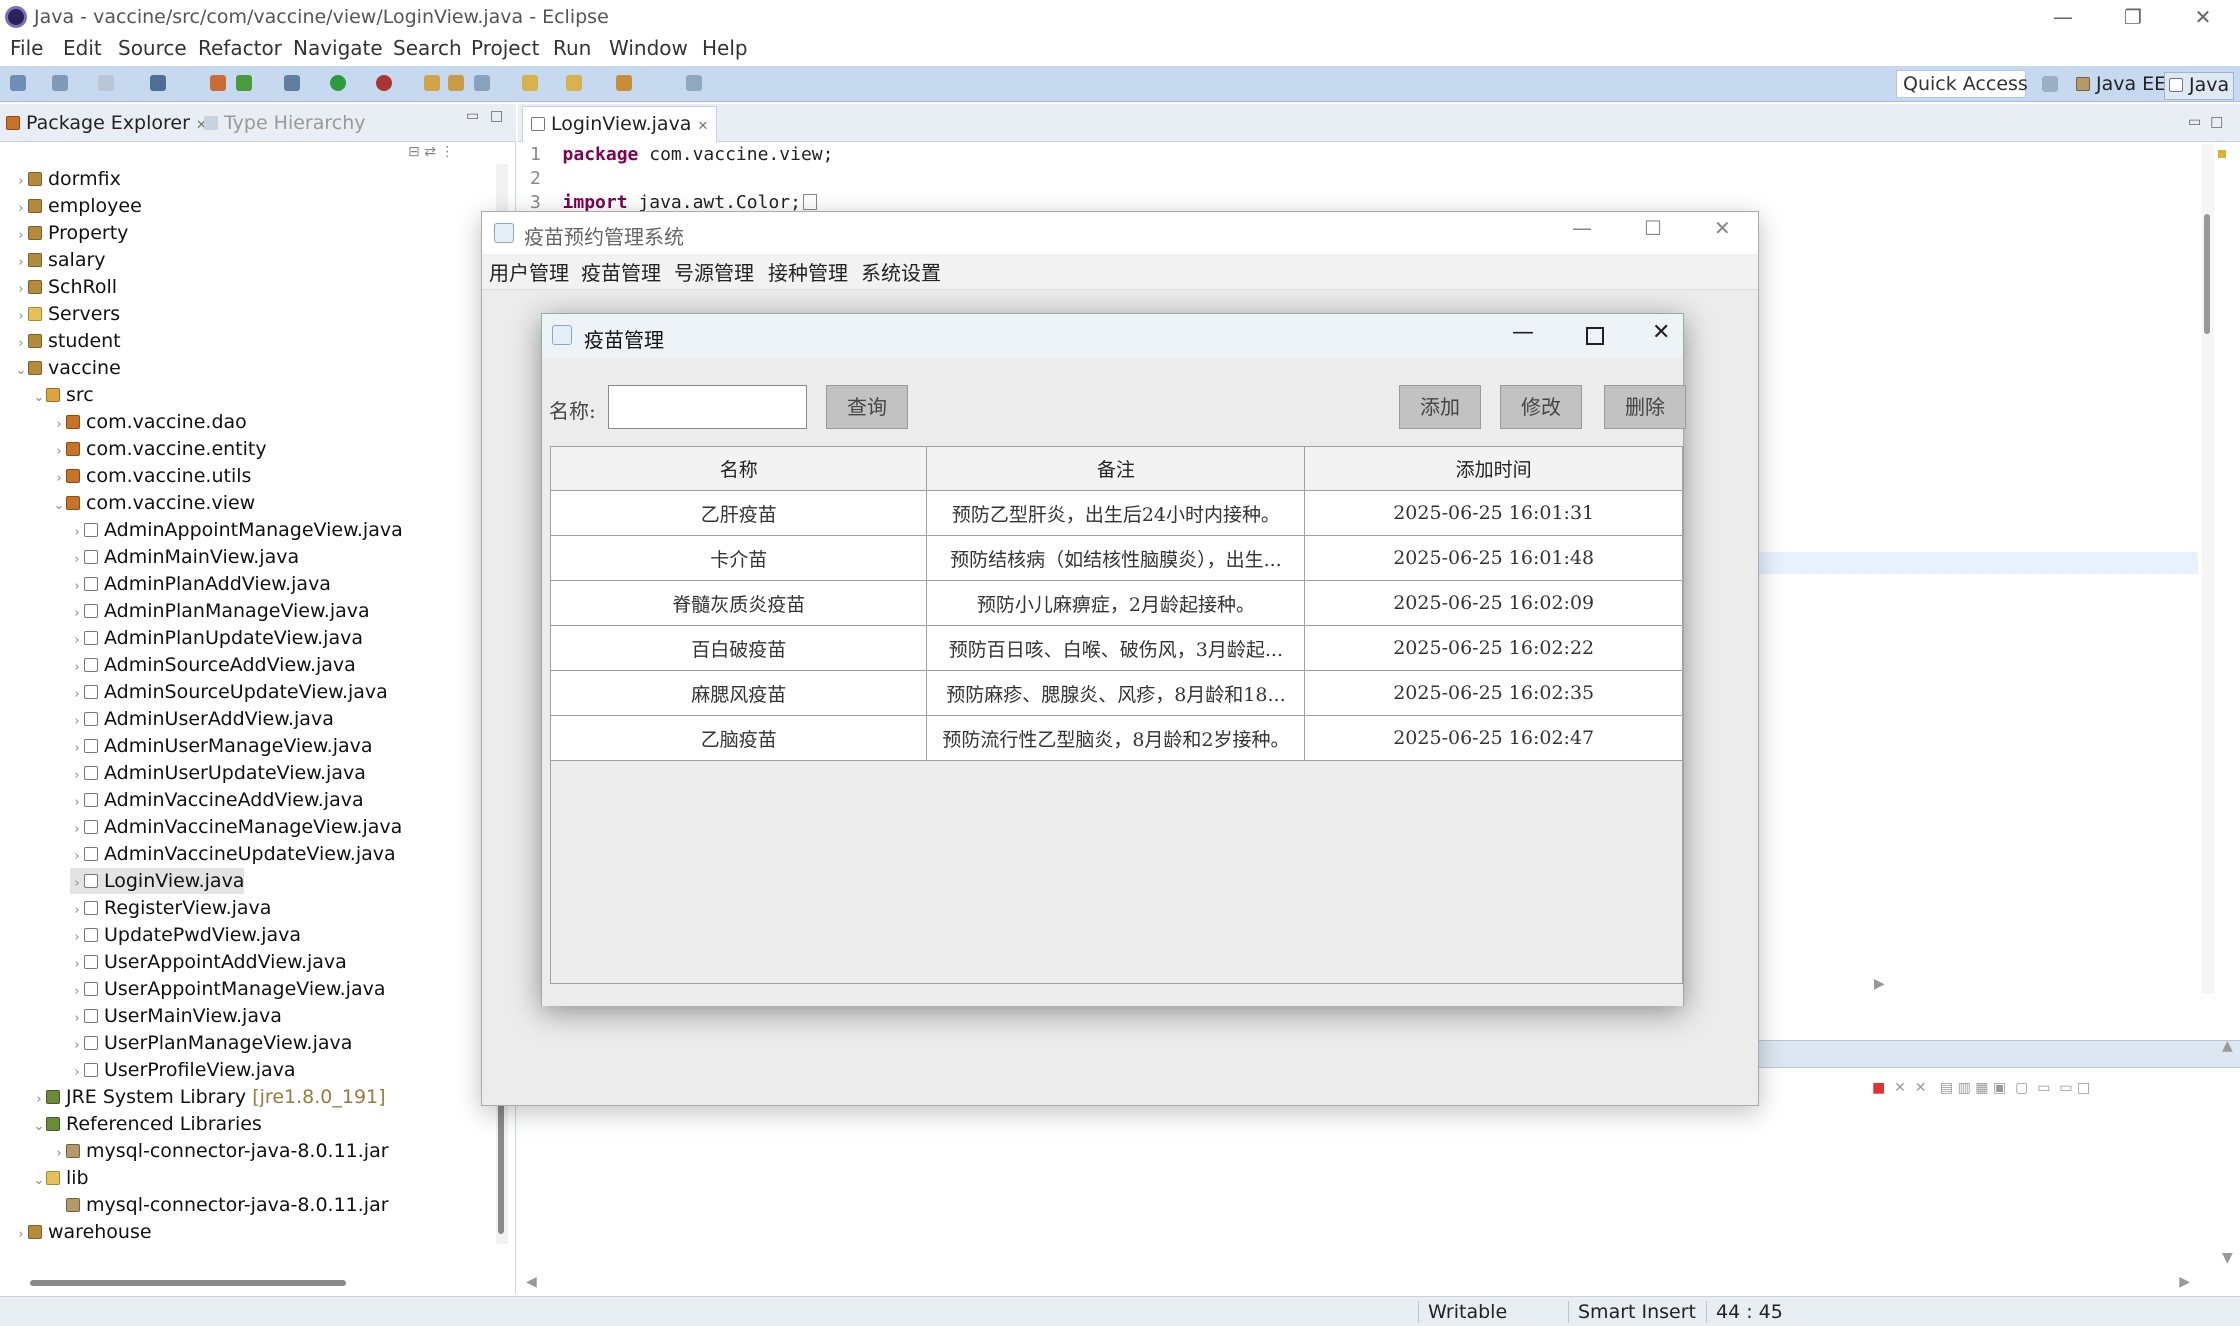 This screenshot has height=1326, width=2240. I want to click on tree-item: › RegisterView.java, so click(170, 908).